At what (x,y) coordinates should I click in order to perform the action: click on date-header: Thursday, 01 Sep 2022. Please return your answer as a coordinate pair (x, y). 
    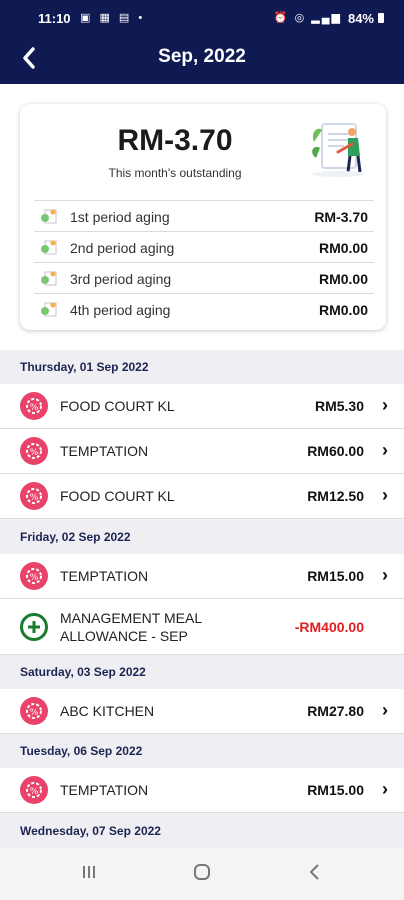
    Looking at the image, I should click on (202, 367).